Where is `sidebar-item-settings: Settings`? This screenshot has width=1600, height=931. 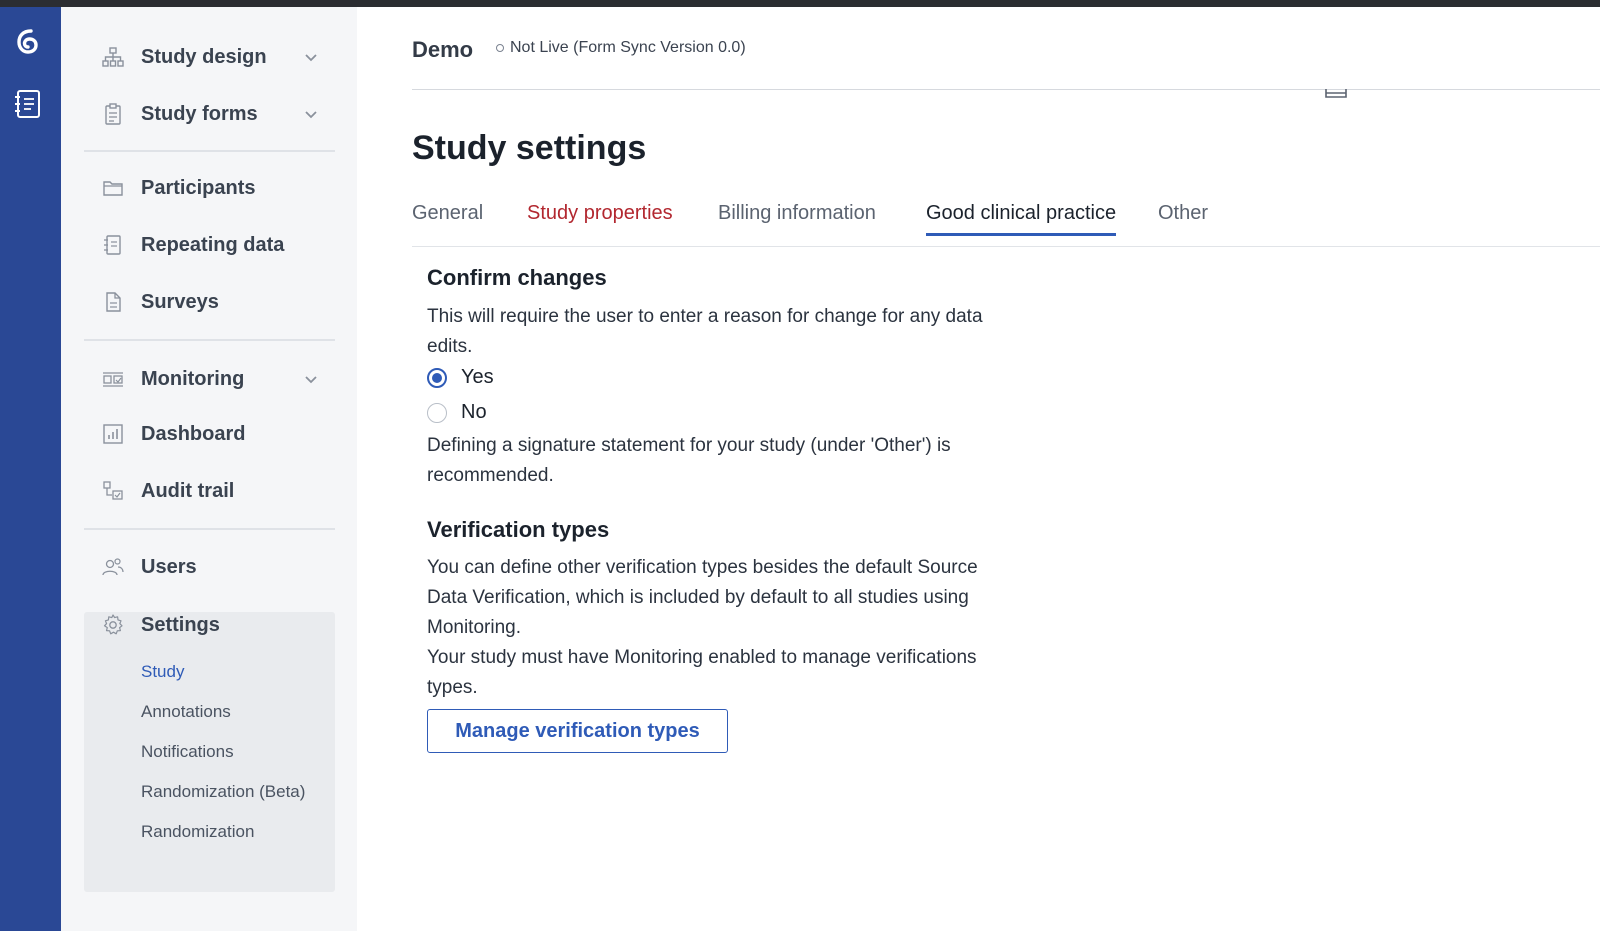
sidebar-item-settings: Settings is located at coordinates (217, 625).